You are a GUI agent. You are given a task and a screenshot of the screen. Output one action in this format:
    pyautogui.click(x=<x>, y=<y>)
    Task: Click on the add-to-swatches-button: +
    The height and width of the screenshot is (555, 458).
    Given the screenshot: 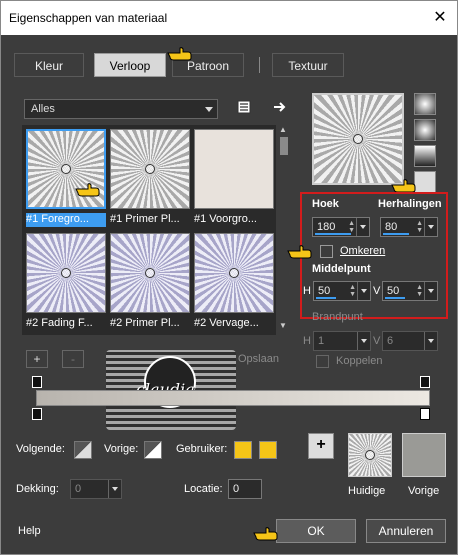 What is the action you would take?
    pyautogui.click(x=321, y=446)
    